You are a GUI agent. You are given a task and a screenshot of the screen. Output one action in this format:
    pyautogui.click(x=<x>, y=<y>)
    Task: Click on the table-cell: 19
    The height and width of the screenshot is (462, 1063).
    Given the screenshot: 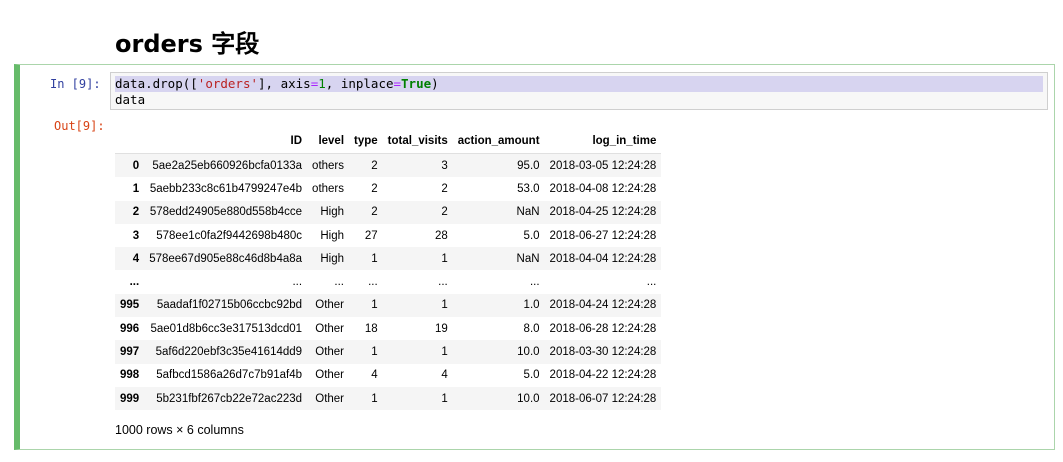 What is the action you would take?
    pyautogui.click(x=441, y=328)
    